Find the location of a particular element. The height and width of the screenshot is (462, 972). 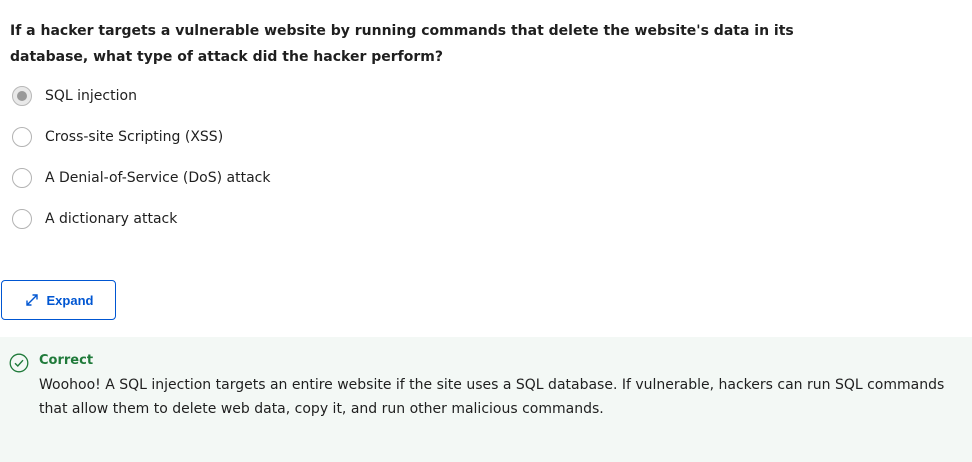

expand-arrows-icon is located at coordinates (32, 300).